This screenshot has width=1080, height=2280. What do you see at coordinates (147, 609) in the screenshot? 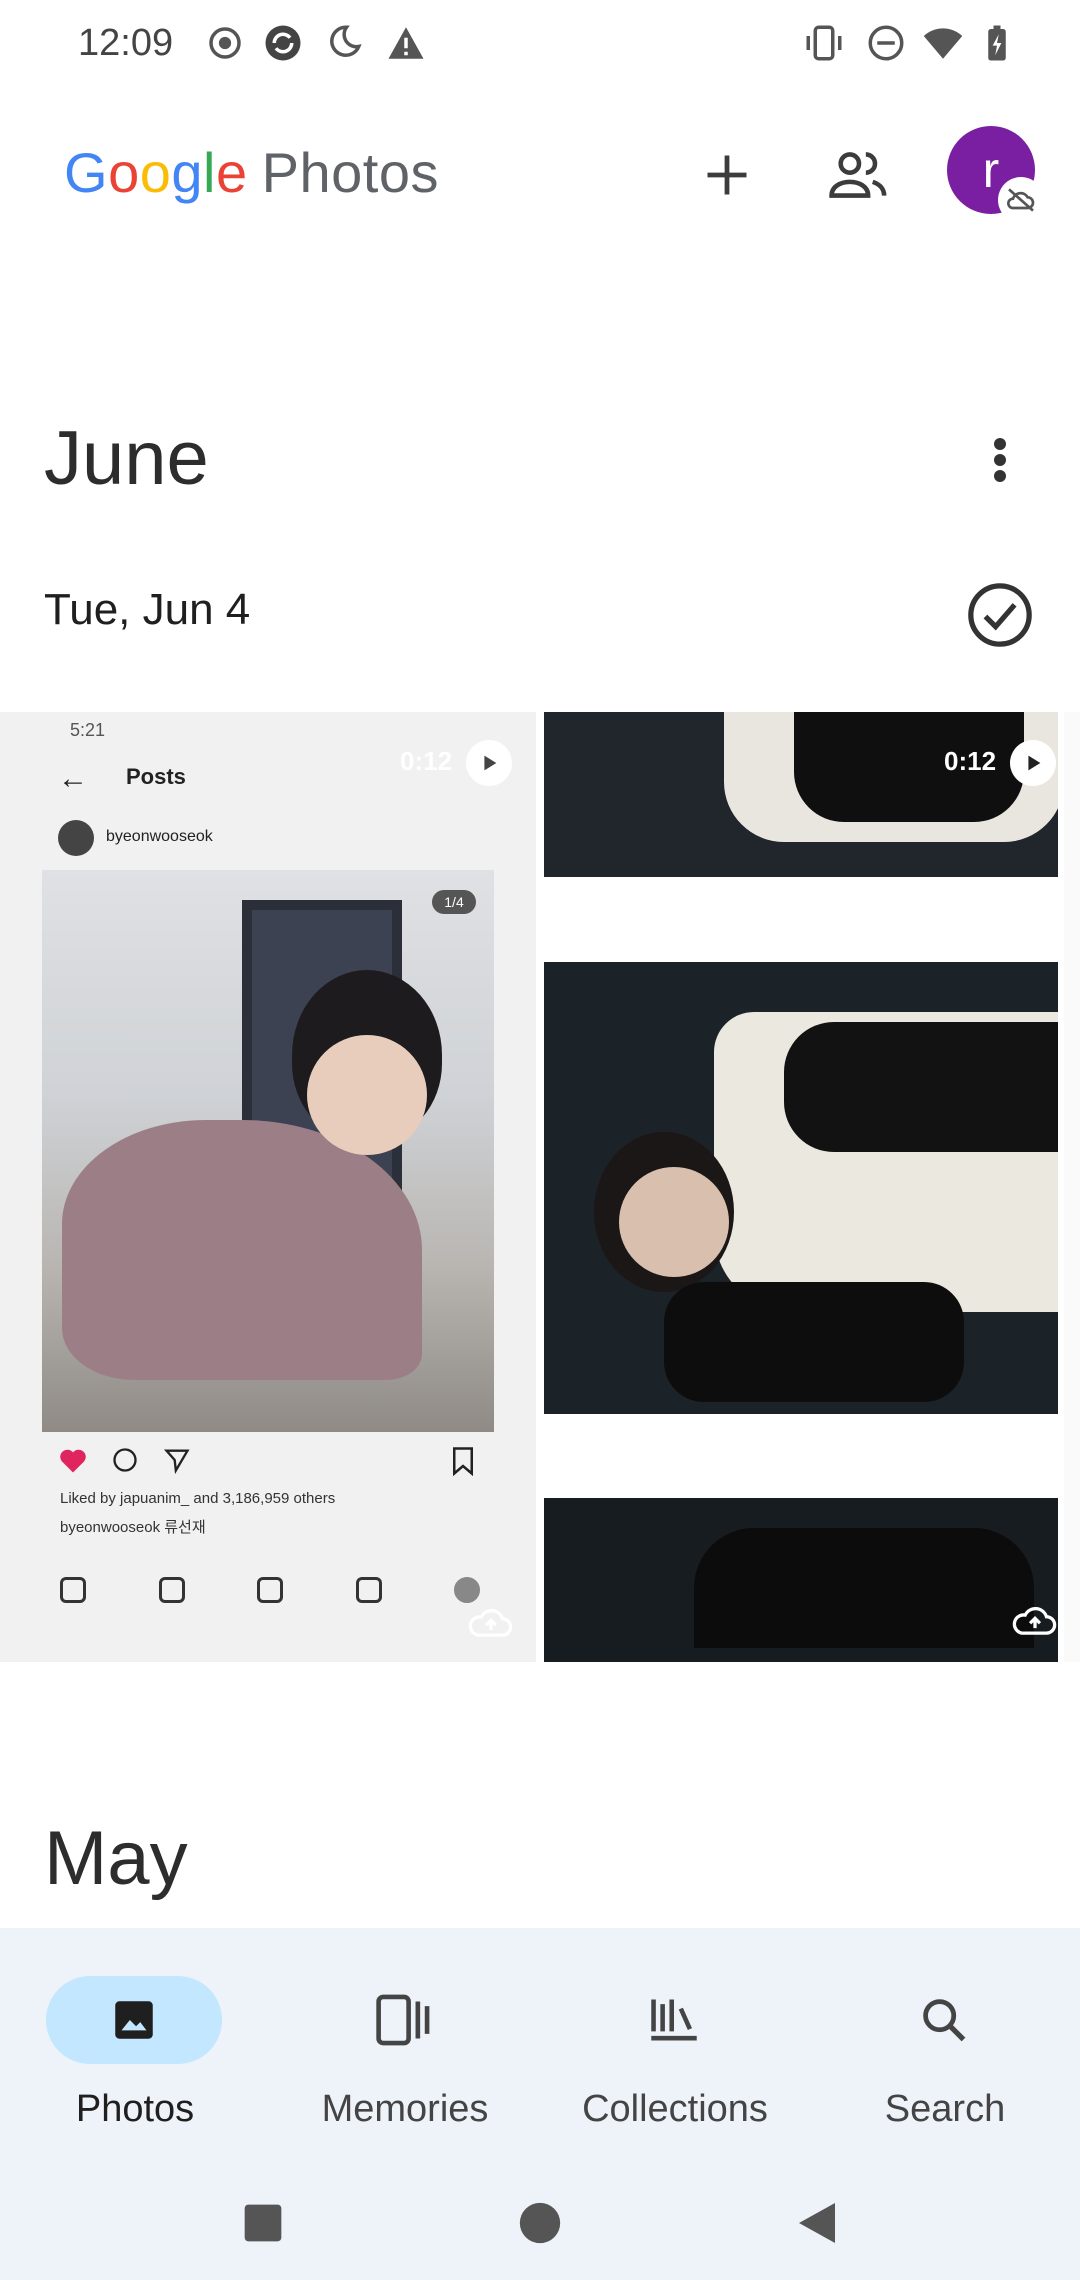
I see `date-header: Tue, Jun 4` at bounding box center [147, 609].